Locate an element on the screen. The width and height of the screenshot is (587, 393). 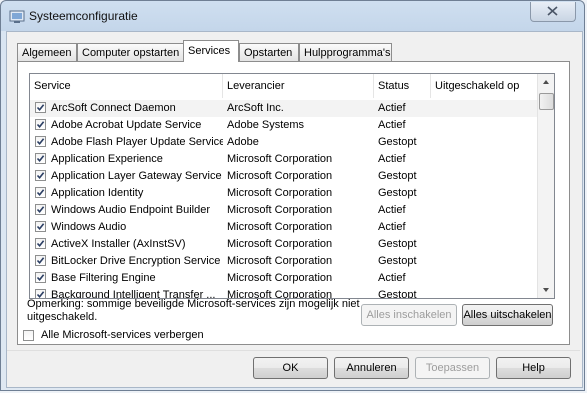
table-row: ArcSoft Connect Daemon ArcSoft Inc. Actief is located at coordinates (284, 108).